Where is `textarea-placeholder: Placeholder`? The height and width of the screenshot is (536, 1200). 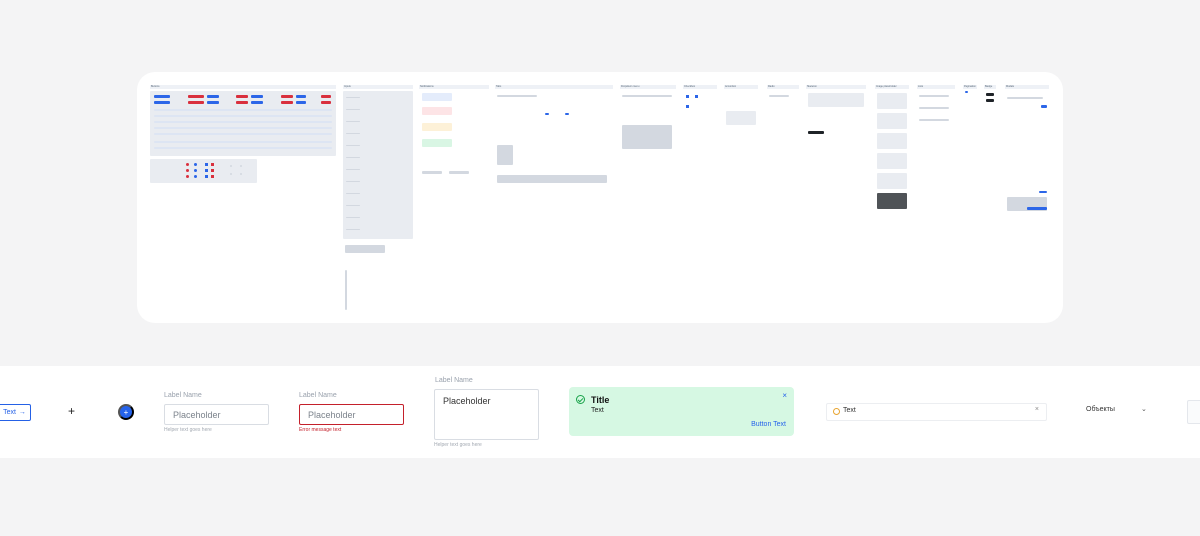
textarea-placeholder: Placeholder is located at coordinates (467, 401).